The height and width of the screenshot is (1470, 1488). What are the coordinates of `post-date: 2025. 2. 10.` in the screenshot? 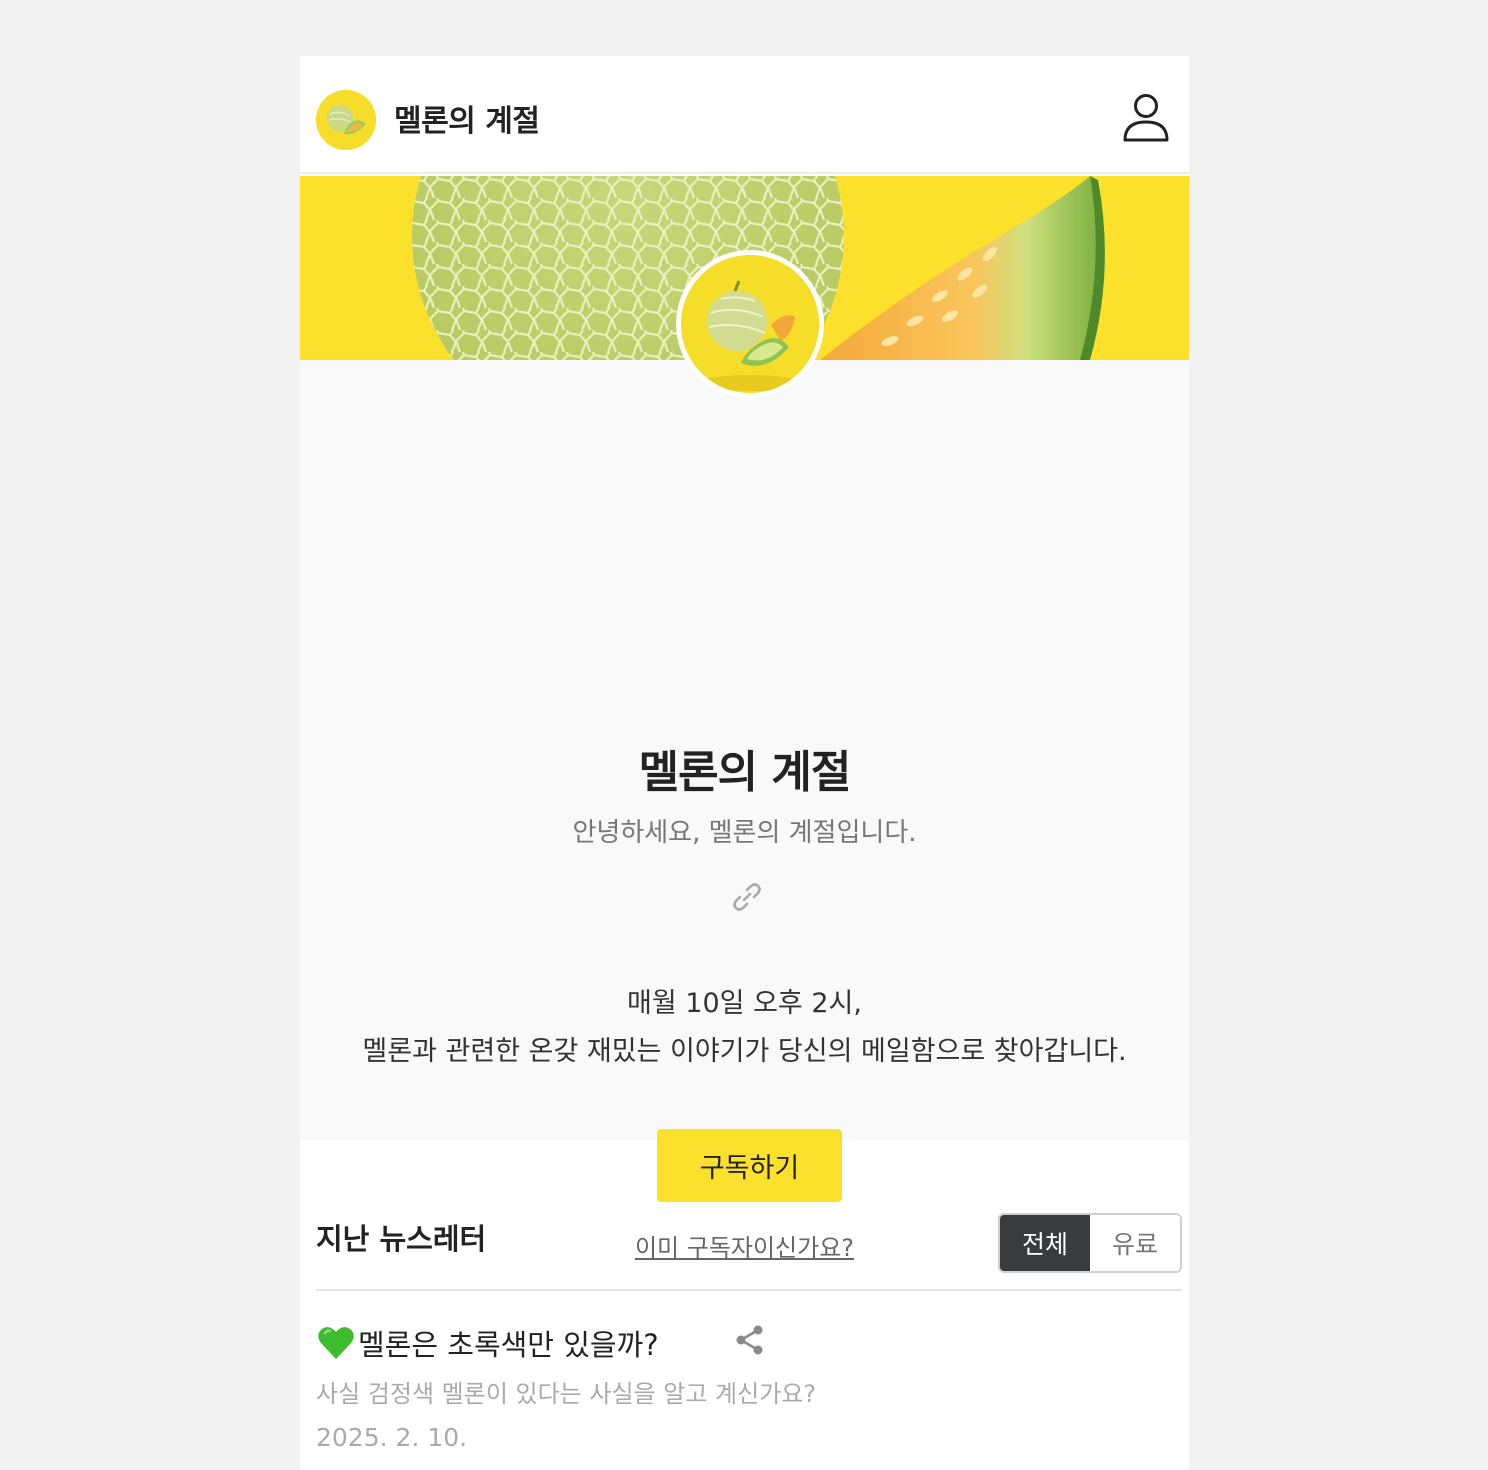 It's located at (392, 1437).